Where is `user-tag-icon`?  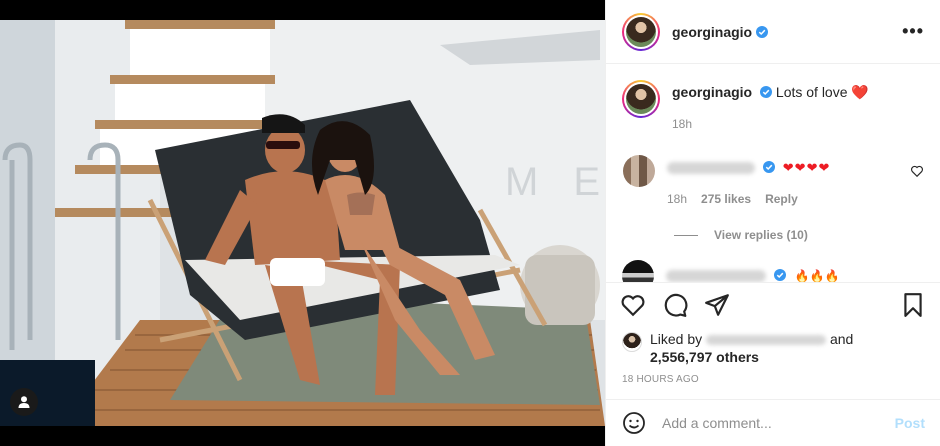
user-tag-icon is located at coordinates (24, 402).